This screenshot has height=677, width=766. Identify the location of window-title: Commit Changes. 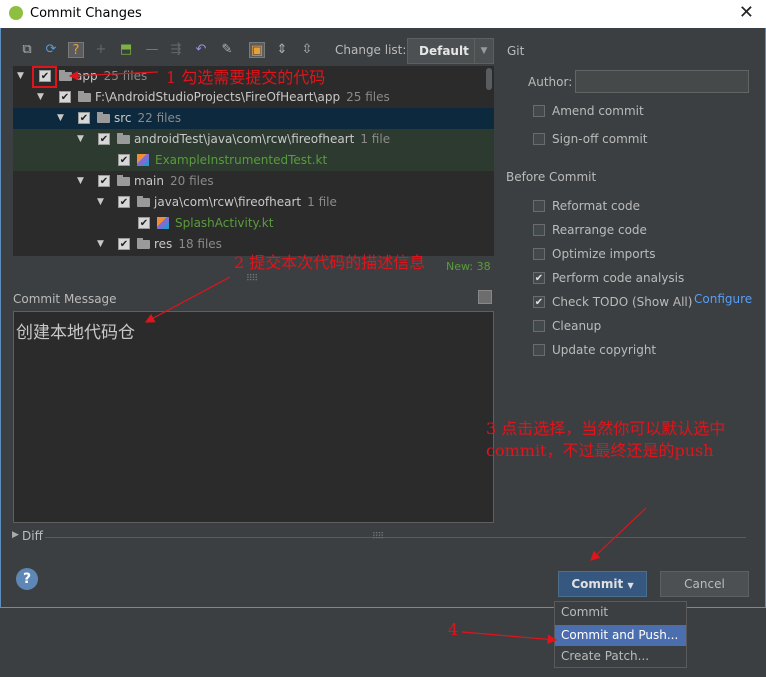
(86, 13).